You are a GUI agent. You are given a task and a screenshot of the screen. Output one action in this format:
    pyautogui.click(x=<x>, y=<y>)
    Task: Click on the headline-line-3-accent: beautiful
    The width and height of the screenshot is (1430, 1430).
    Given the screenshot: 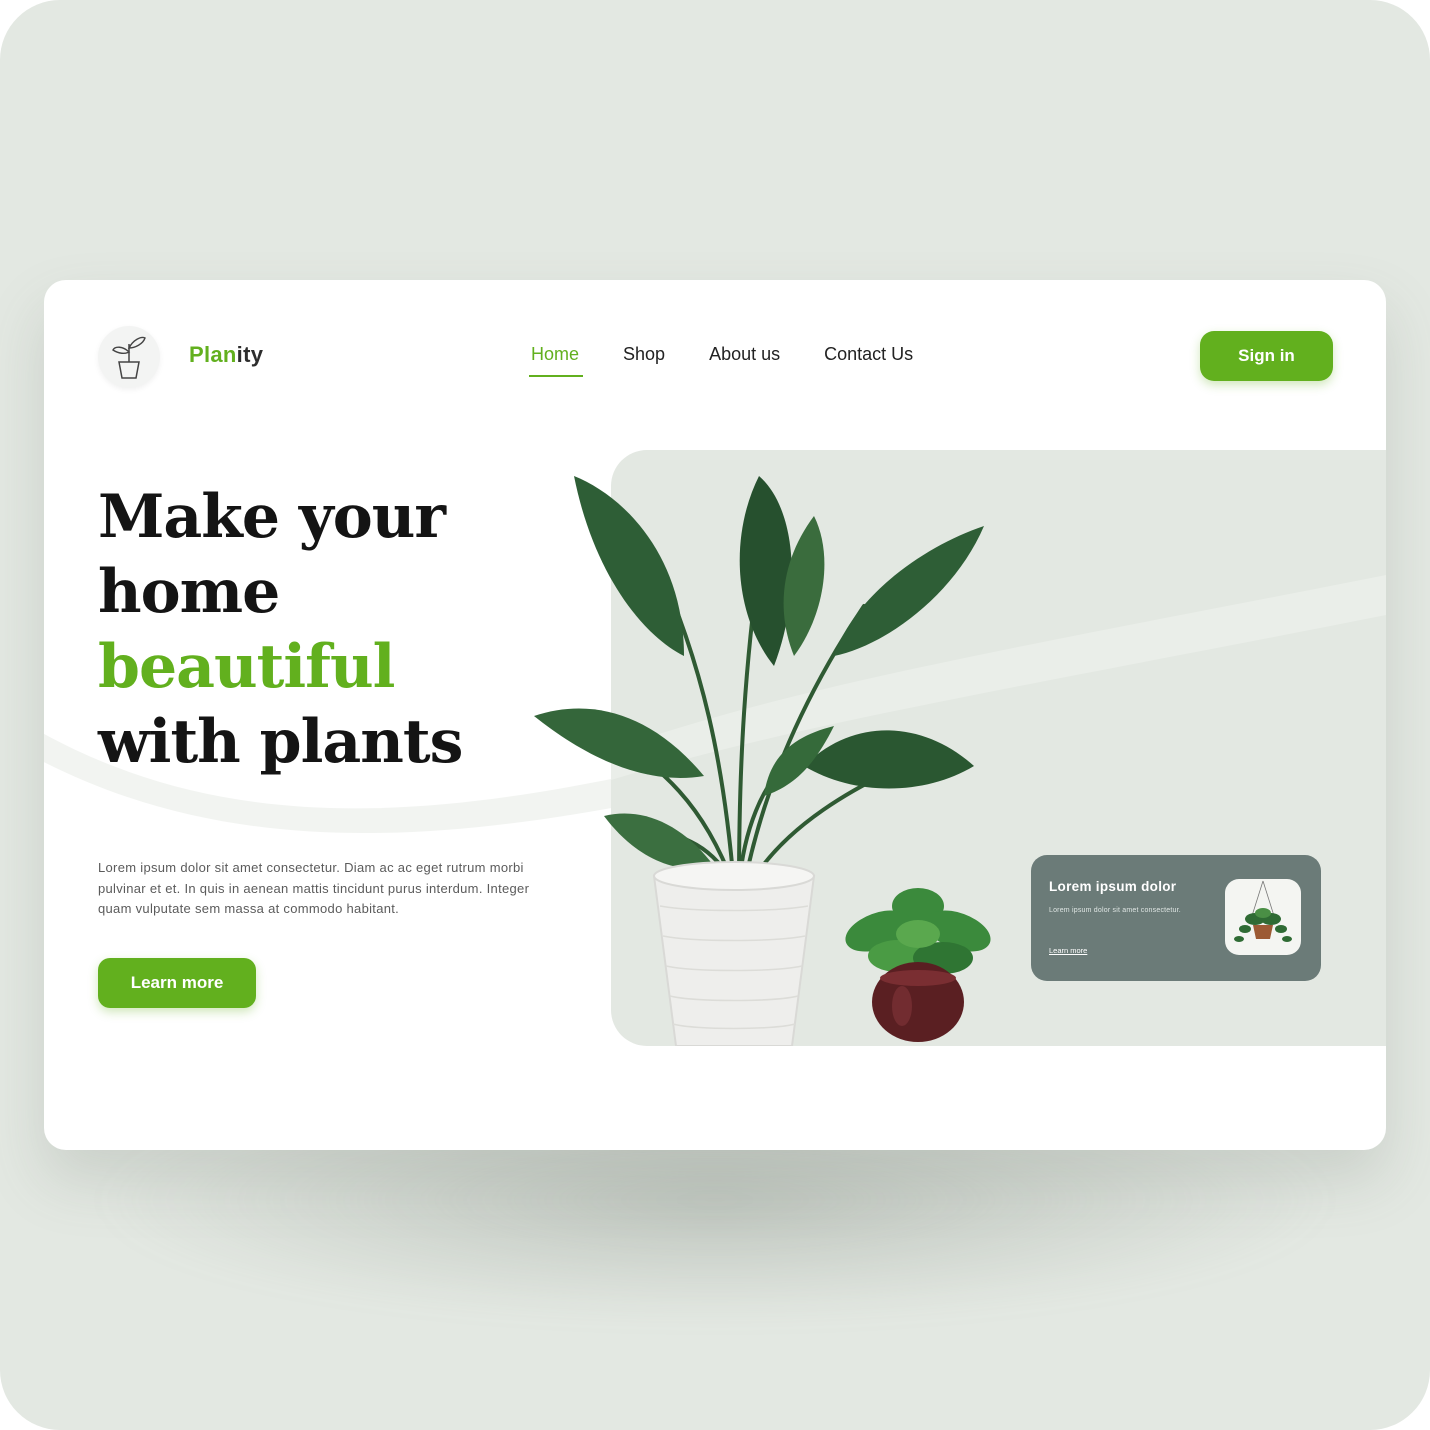 What is the action you would take?
    pyautogui.click(x=246, y=667)
    